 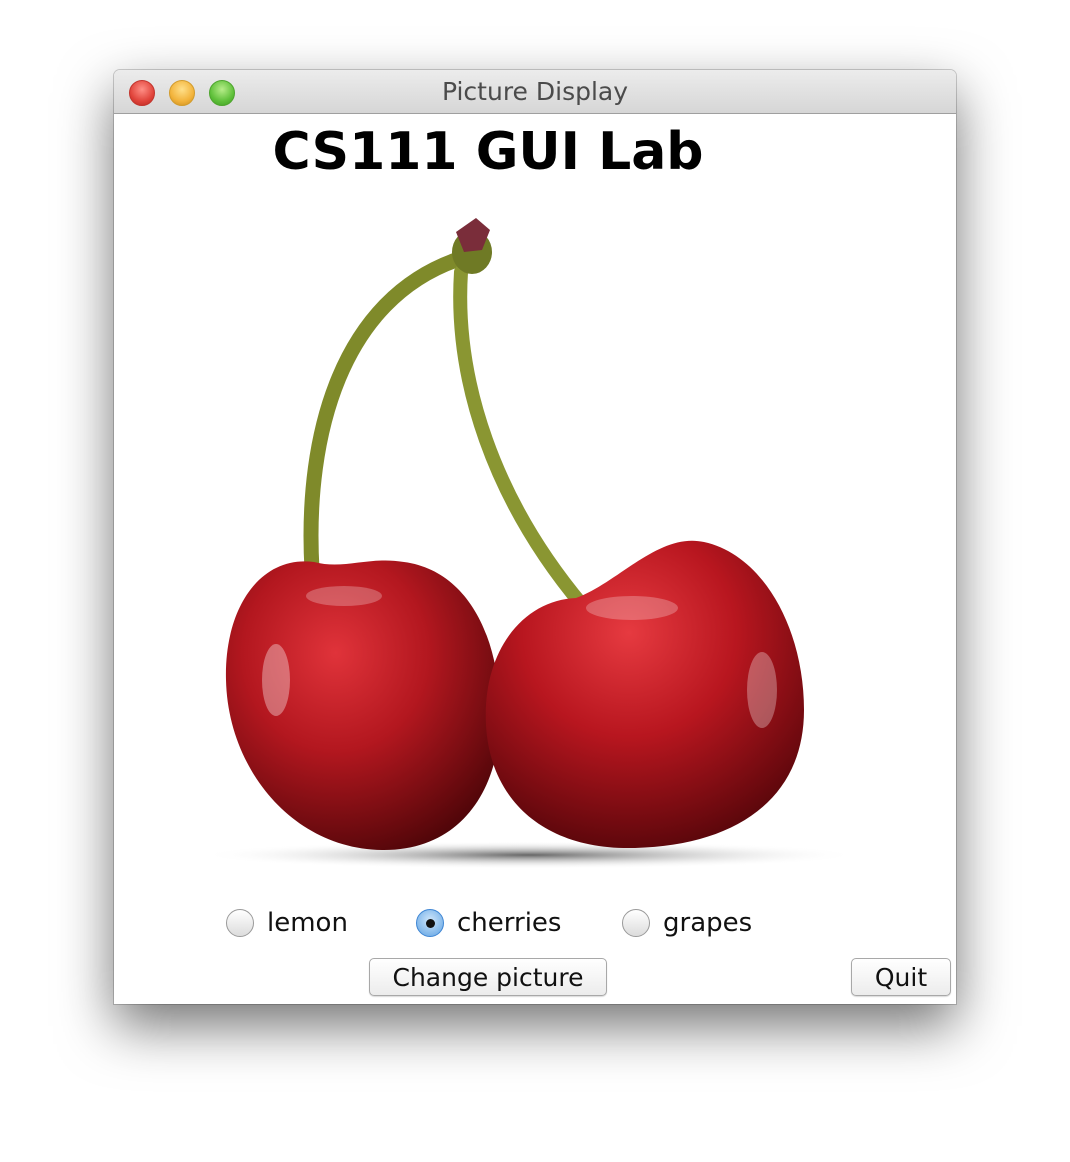 What do you see at coordinates (901, 977) in the screenshot?
I see `quit-button: Quit` at bounding box center [901, 977].